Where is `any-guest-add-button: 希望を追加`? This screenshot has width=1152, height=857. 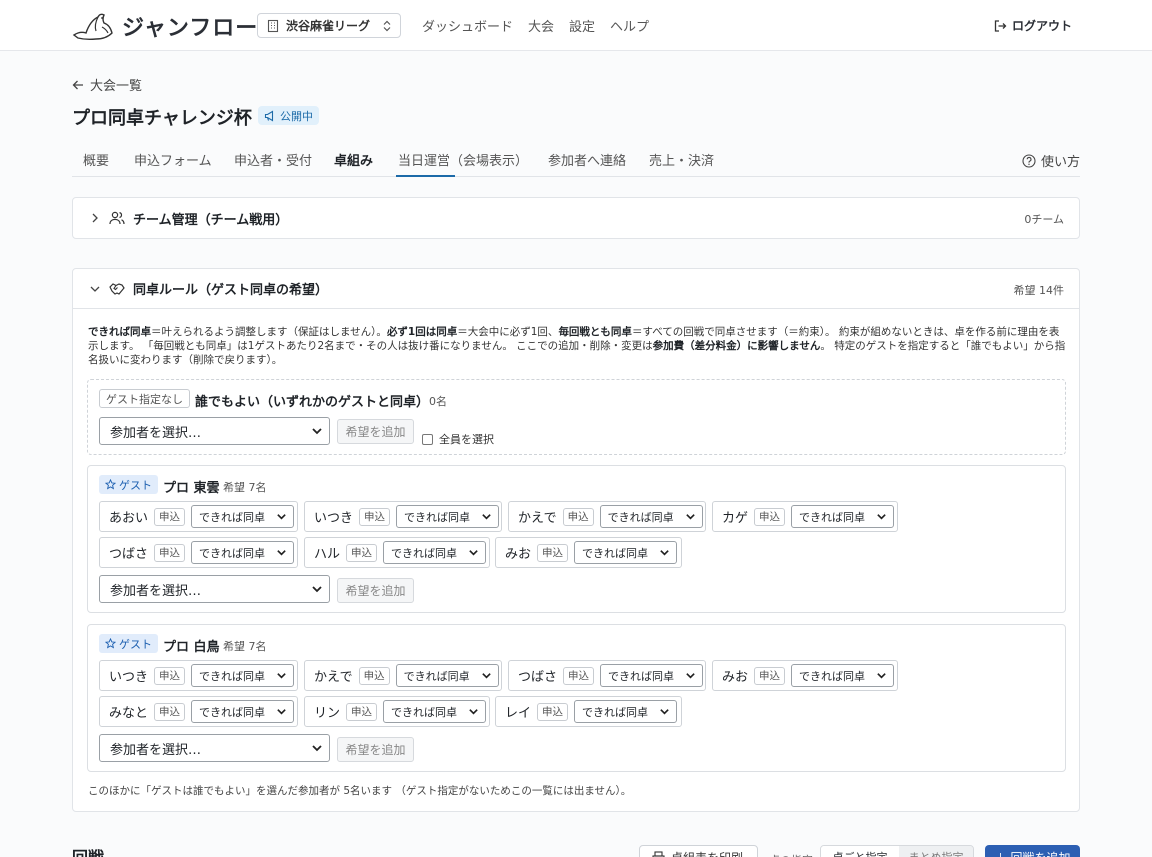 any-guest-add-button: 希望を追加 is located at coordinates (375, 431).